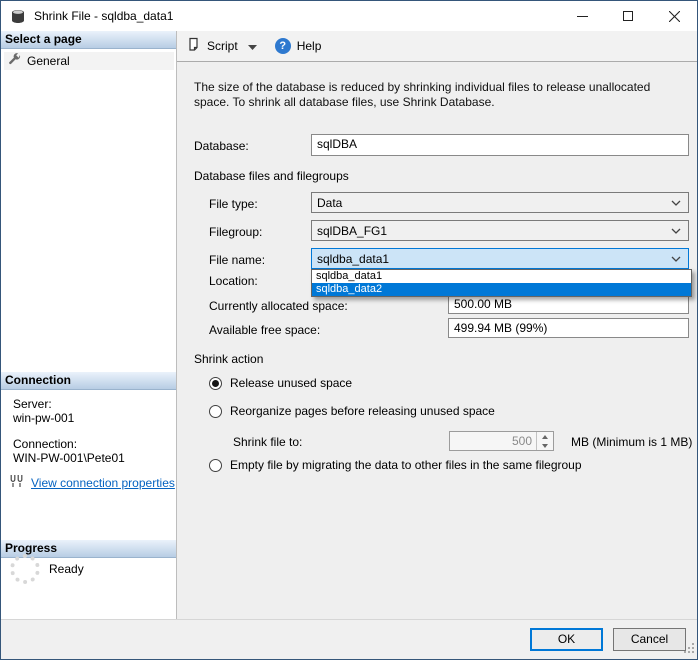 This screenshot has height=660, width=698. What do you see at coordinates (500, 230) in the screenshot?
I see `filegroup-combo: sqlDBA_FG1` at bounding box center [500, 230].